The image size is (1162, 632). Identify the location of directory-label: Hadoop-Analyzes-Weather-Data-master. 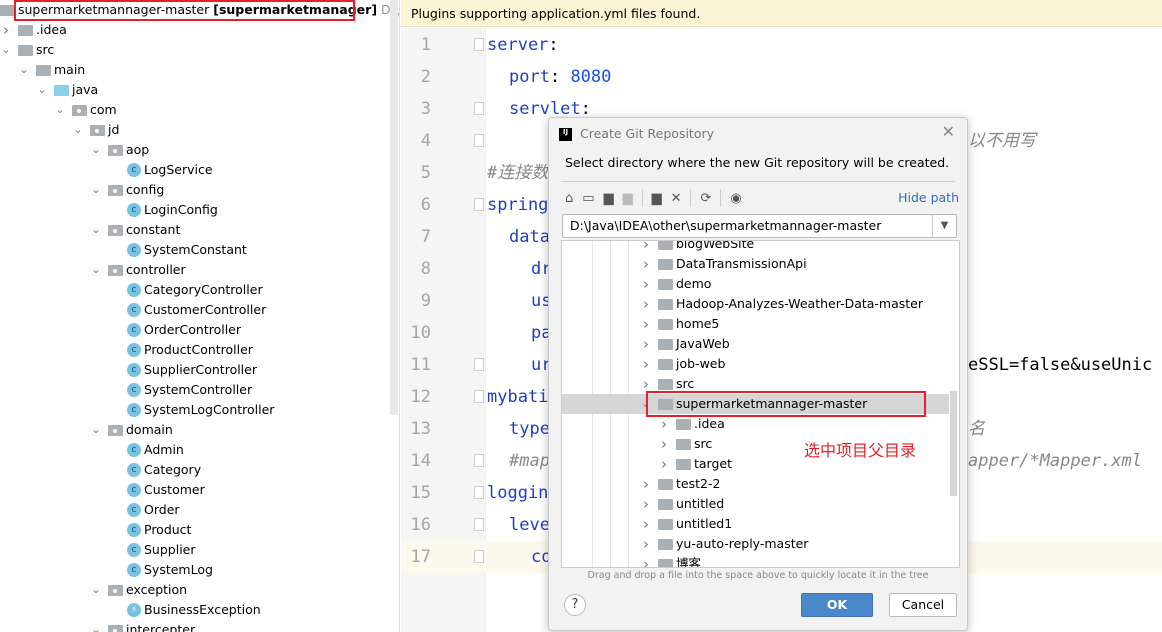
(800, 303).